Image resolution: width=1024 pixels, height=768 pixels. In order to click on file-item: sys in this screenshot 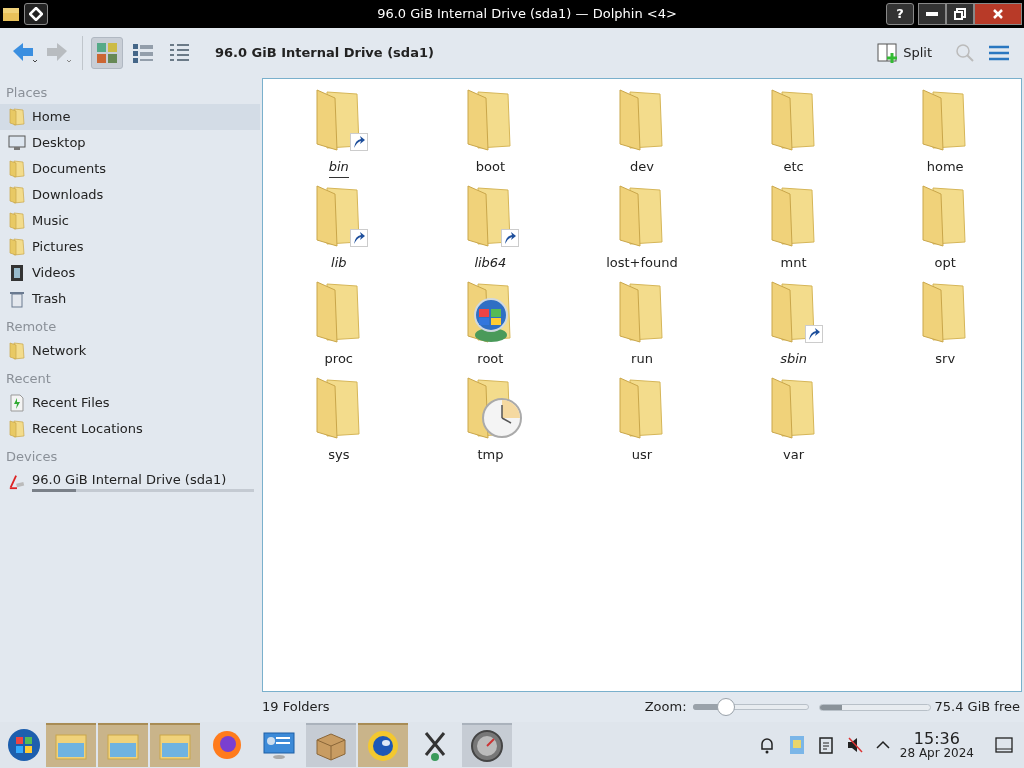, I will do `click(339, 423)`.